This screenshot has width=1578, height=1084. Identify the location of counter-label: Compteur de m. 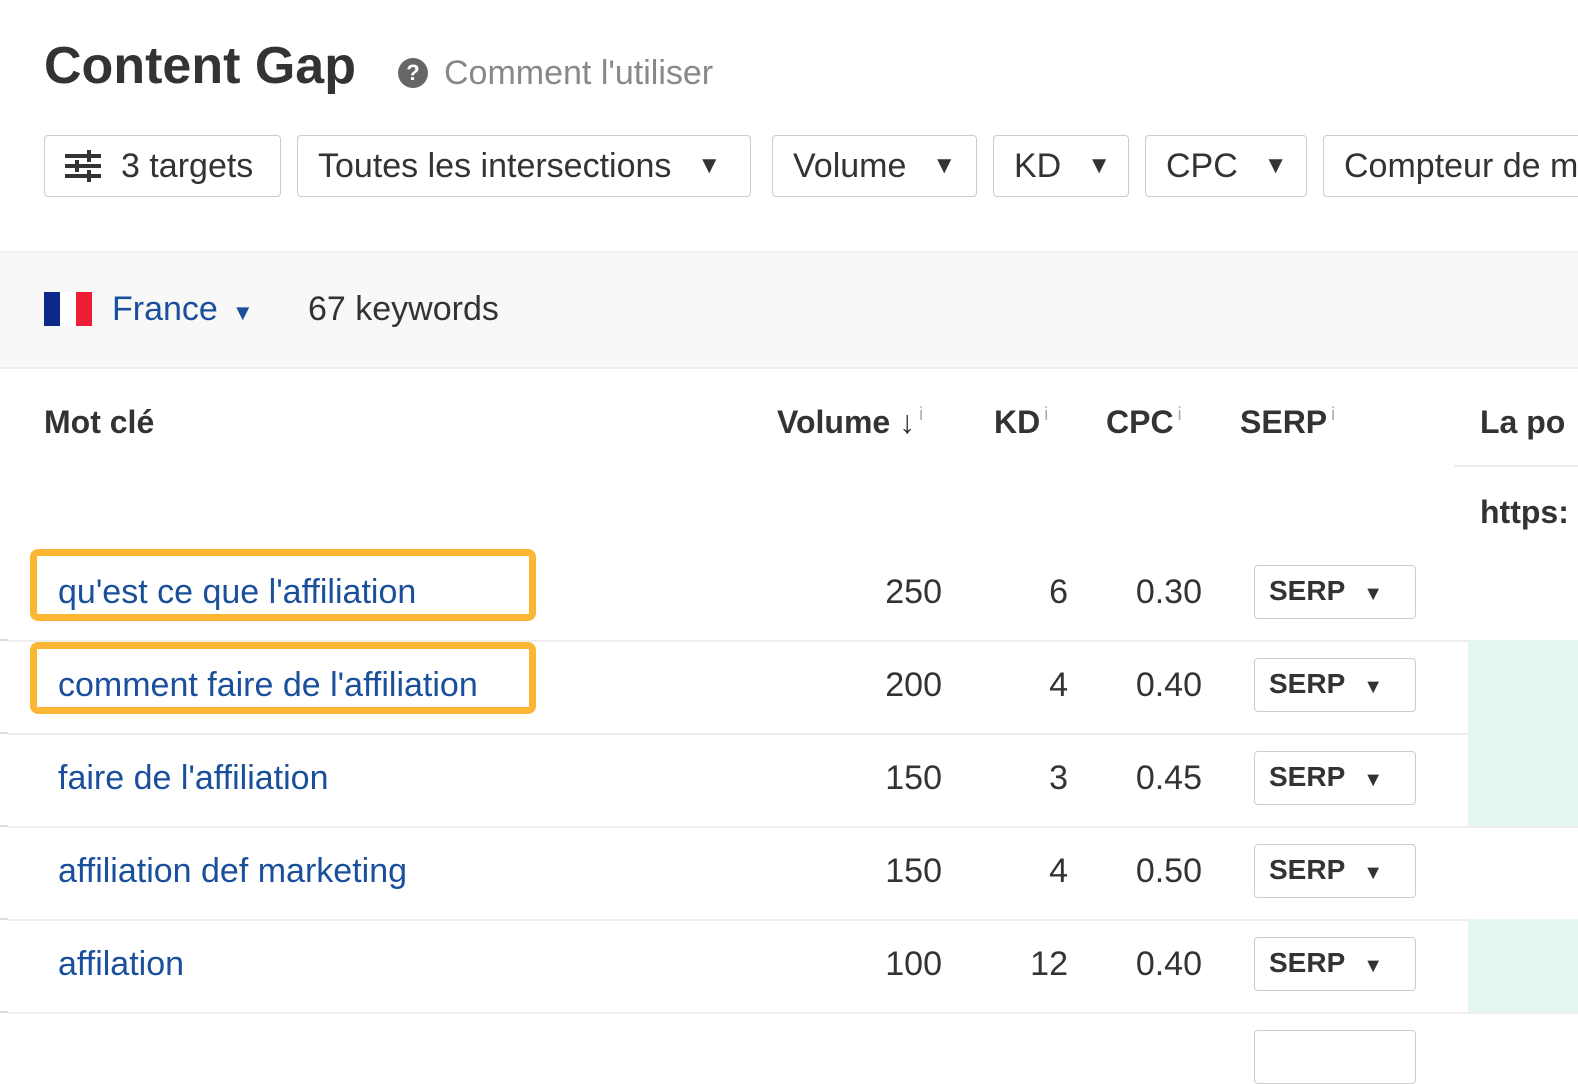
(1461, 165).